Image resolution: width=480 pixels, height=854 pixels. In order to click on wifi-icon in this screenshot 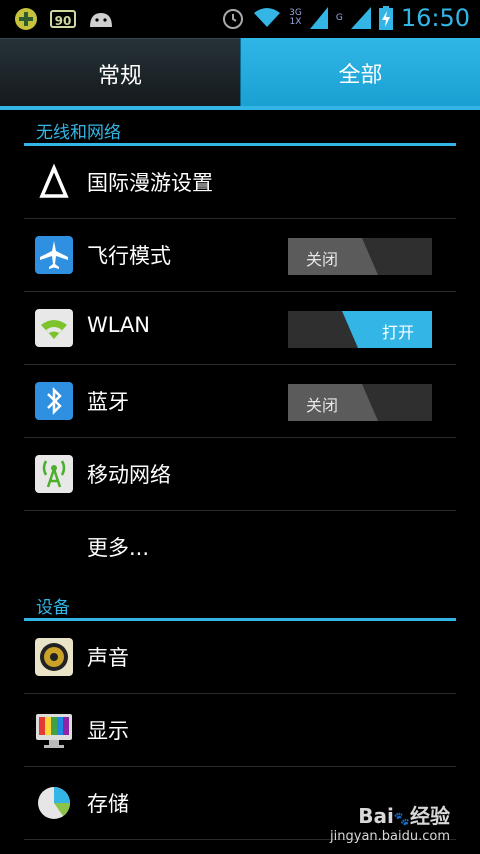, I will do `click(267, 17)`.